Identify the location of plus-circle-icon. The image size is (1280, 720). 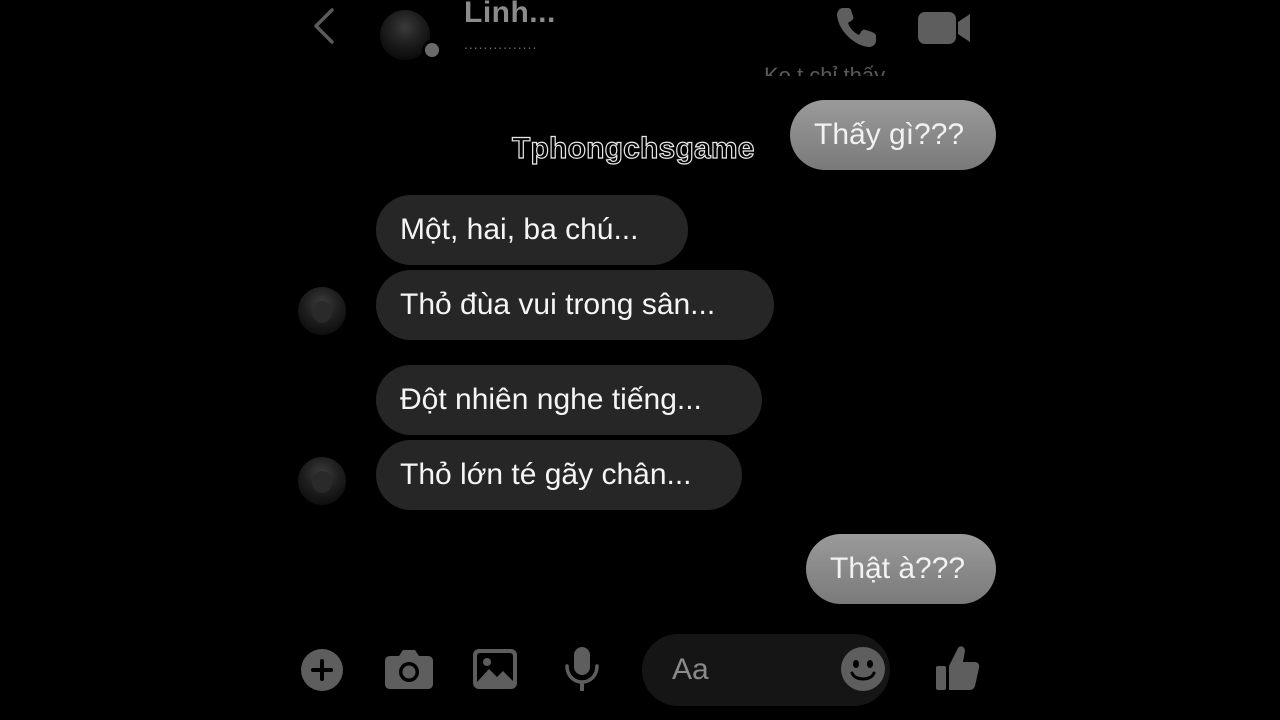
(322, 670).